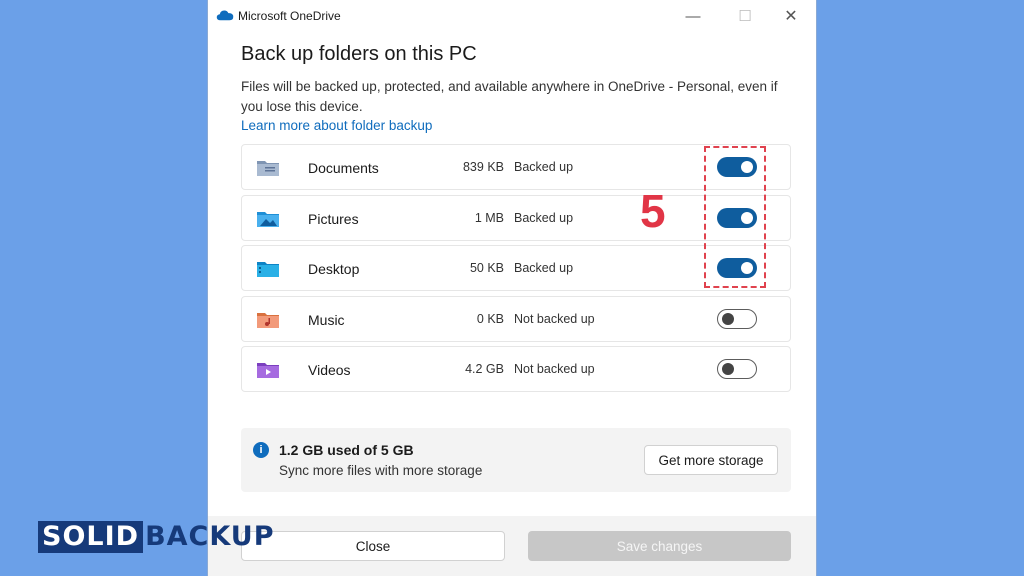  I want to click on onedrive-cloud-icon, so click(225, 15).